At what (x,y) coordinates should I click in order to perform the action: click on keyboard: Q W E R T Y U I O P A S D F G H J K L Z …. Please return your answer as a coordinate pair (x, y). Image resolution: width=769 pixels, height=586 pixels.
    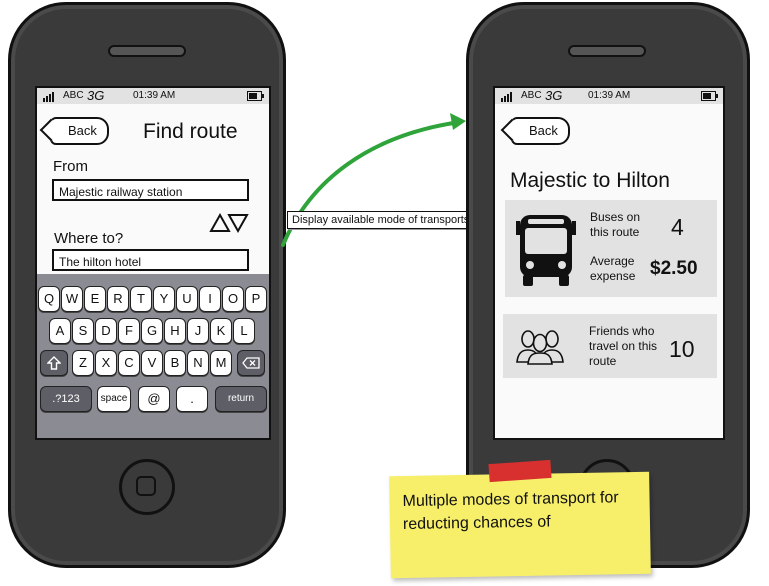
    Looking at the image, I should click on (153, 356).